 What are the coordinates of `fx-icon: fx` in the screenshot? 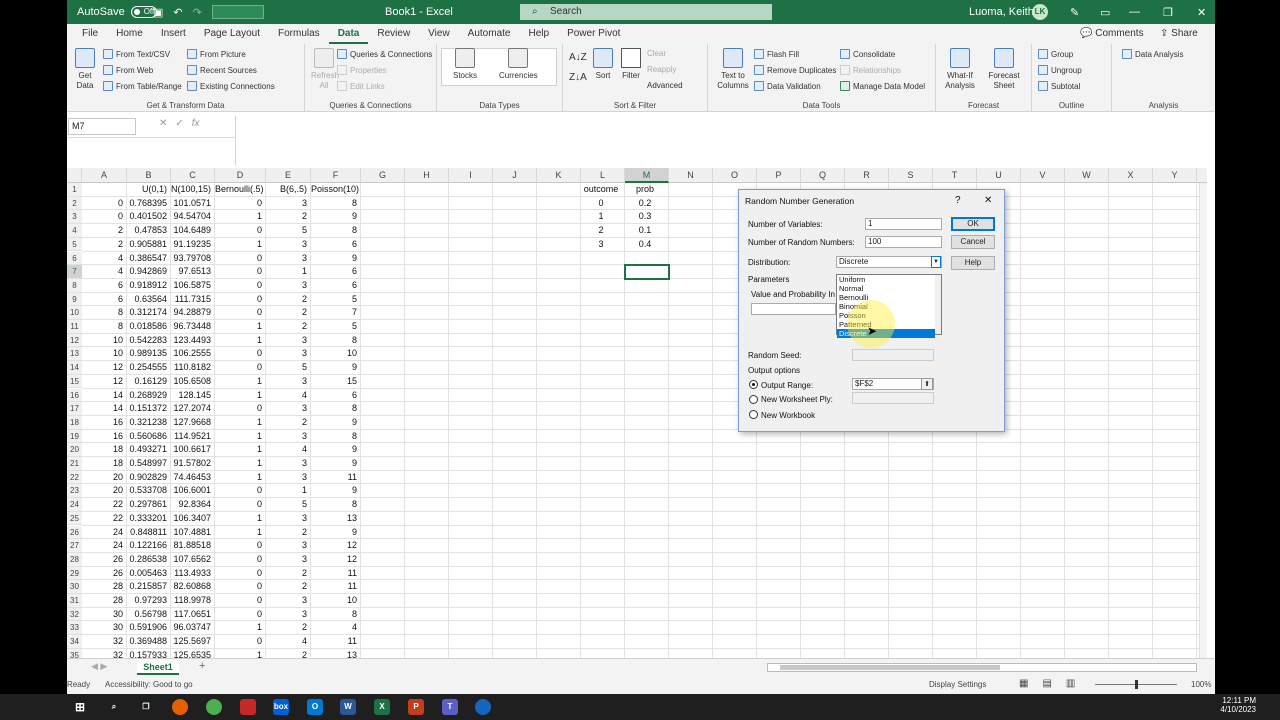 It's located at (196, 123).